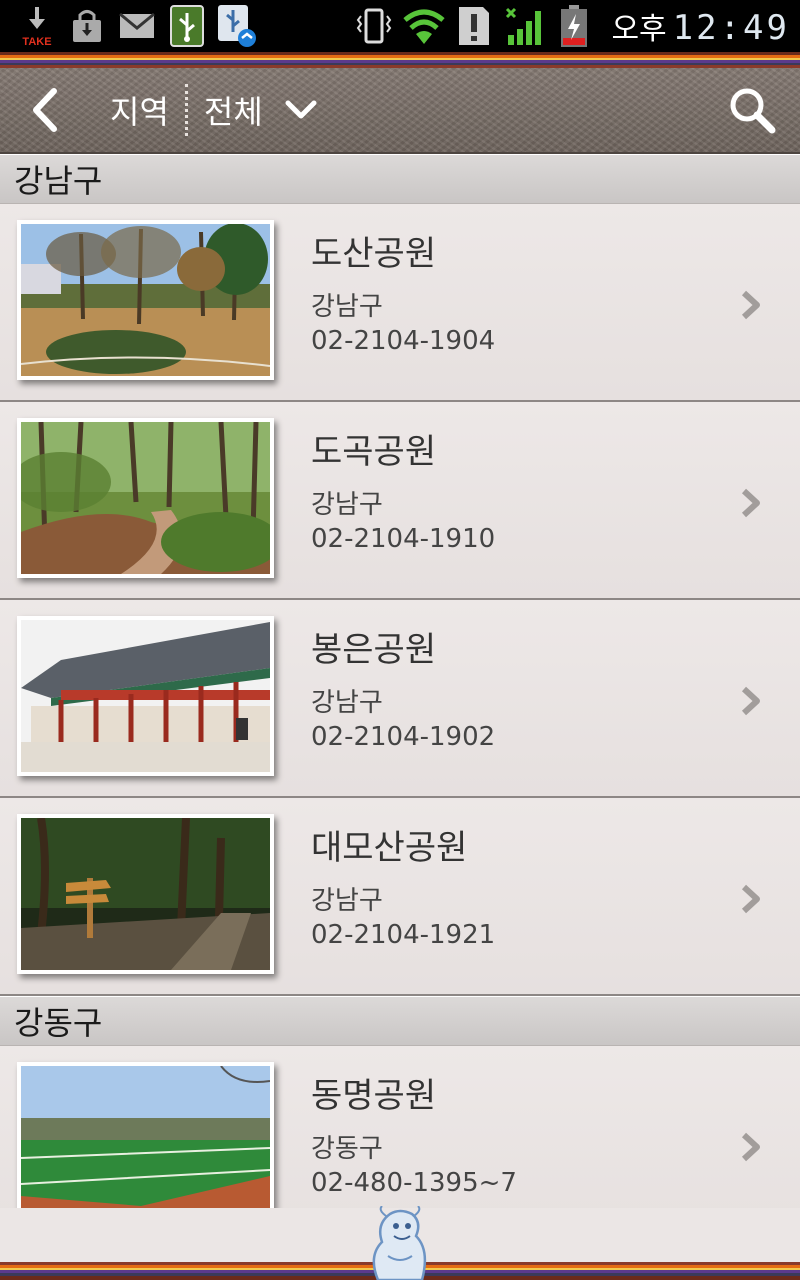  What do you see at coordinates (37, 26) in the screenshot?
I see `download-take-icon: TAKE` at bounding box center [37, 26].